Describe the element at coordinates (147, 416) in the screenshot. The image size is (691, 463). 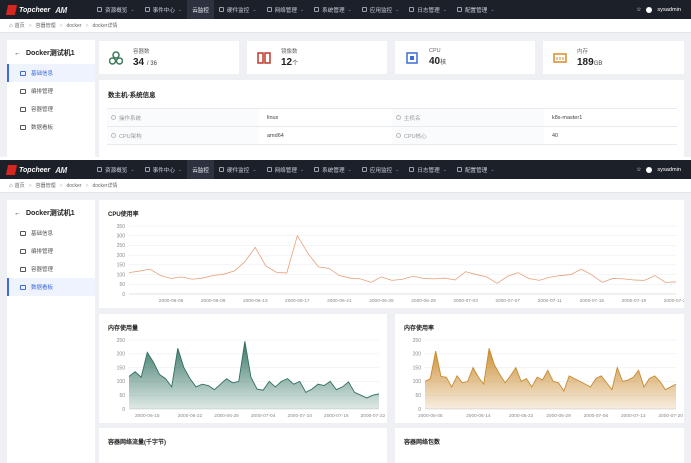
I see `x-tick-label: 2000-06-15` at that location.